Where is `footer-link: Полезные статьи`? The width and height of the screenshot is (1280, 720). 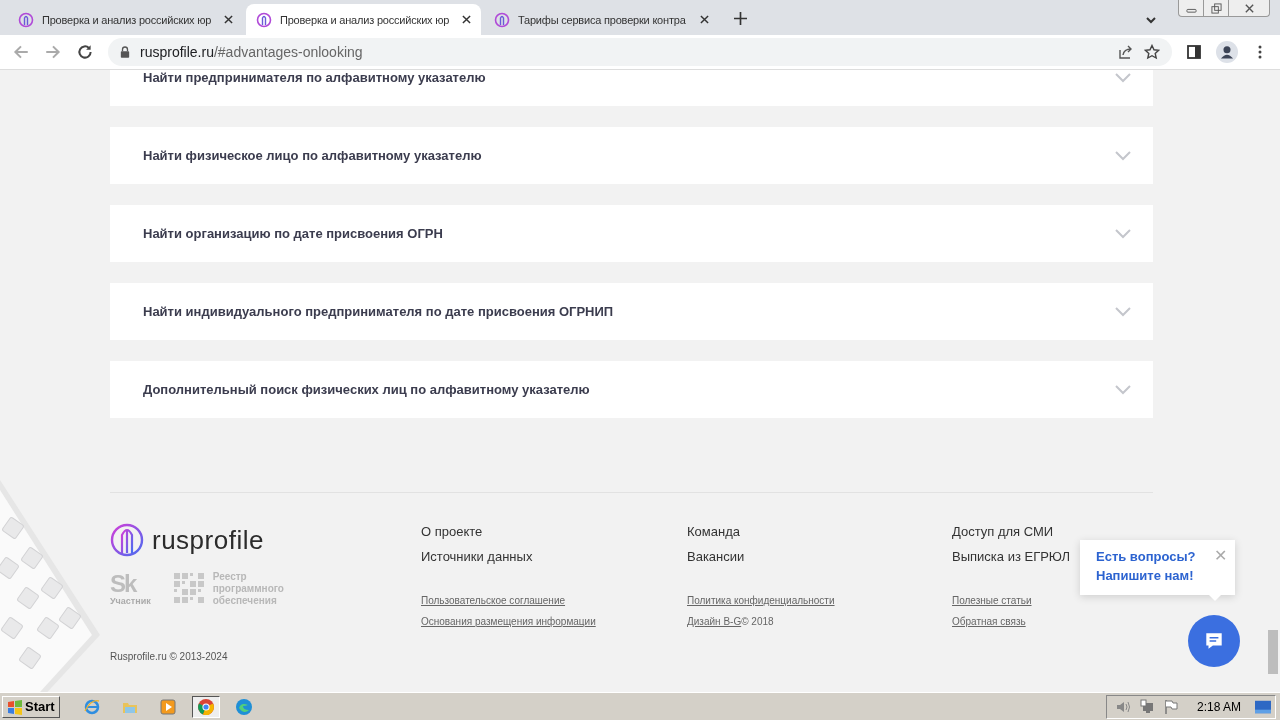
footer-link: Полезные статьи is located at coordinates (992, 600).